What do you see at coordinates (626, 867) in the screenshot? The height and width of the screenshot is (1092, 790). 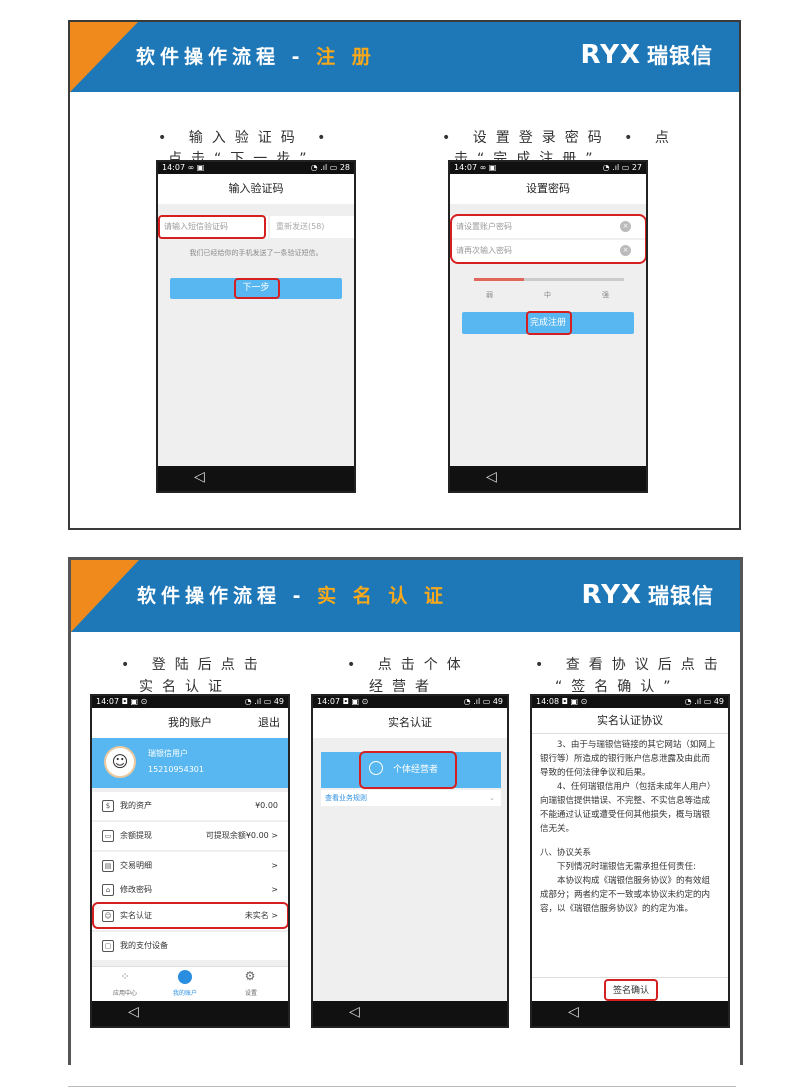 I see `agreement-paragraph: 下列情况时瑞银信无需承担任何责任:` at bounding box center [626, 867].